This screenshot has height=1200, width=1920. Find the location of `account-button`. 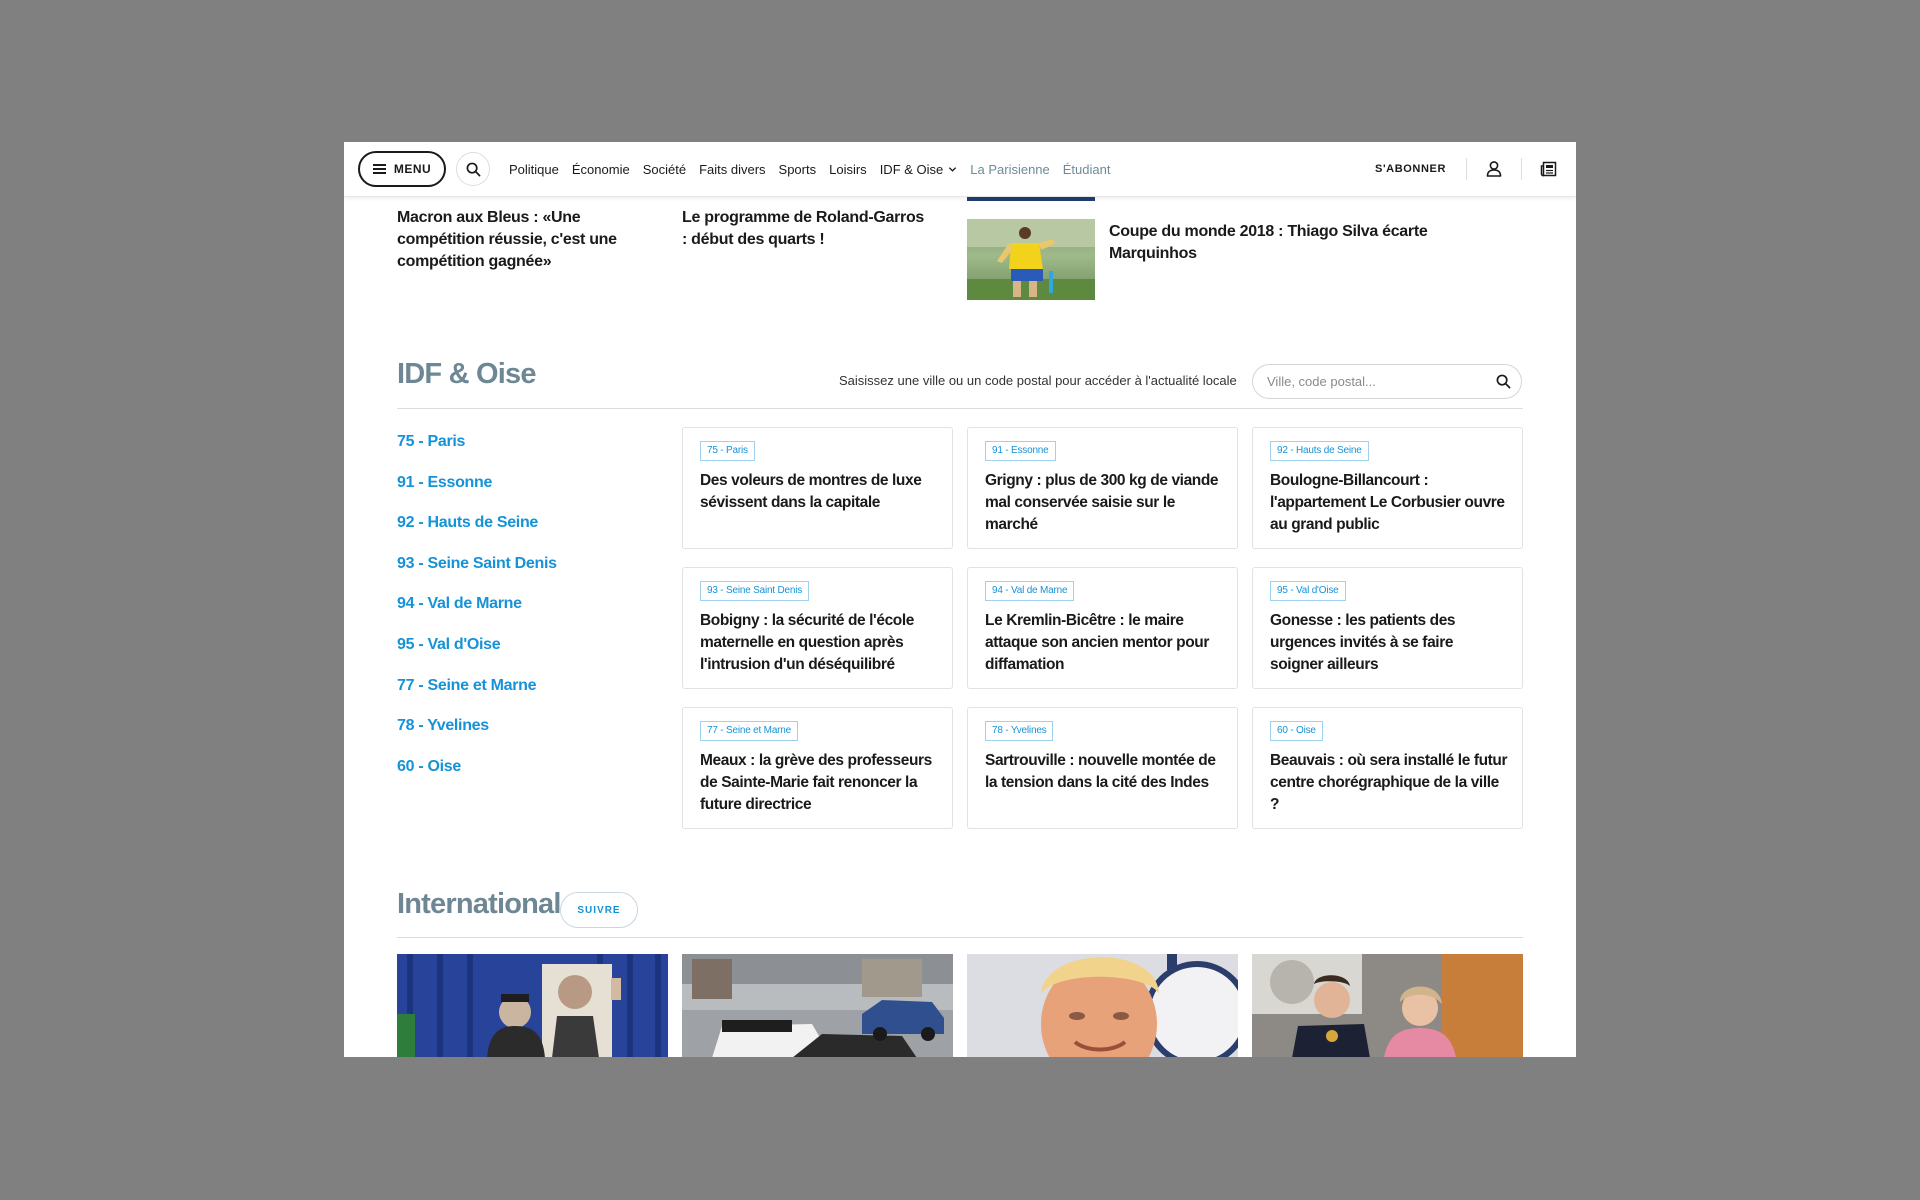

account-button is located at coordinates (1494, 169).